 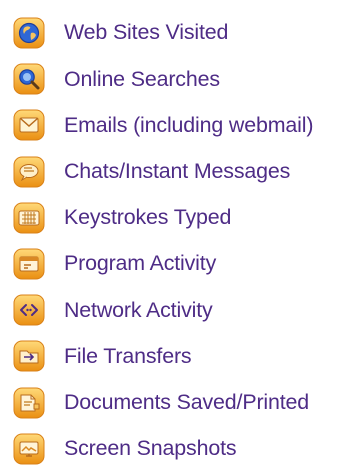 I want to click on network-arrows-icon, so click(x=29, y=310).